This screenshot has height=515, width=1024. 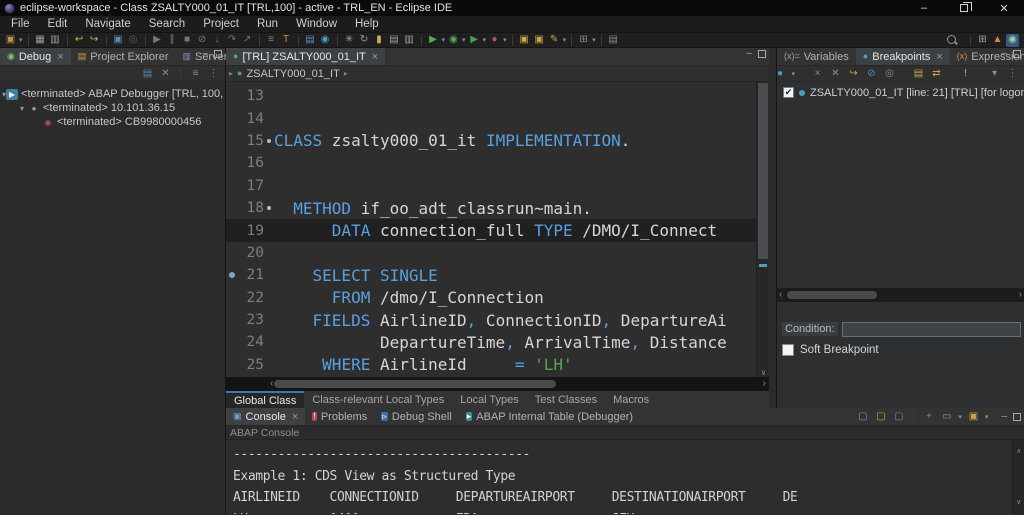 I want to click on sap-system-icon: ◉, so click(x=325, y=40).